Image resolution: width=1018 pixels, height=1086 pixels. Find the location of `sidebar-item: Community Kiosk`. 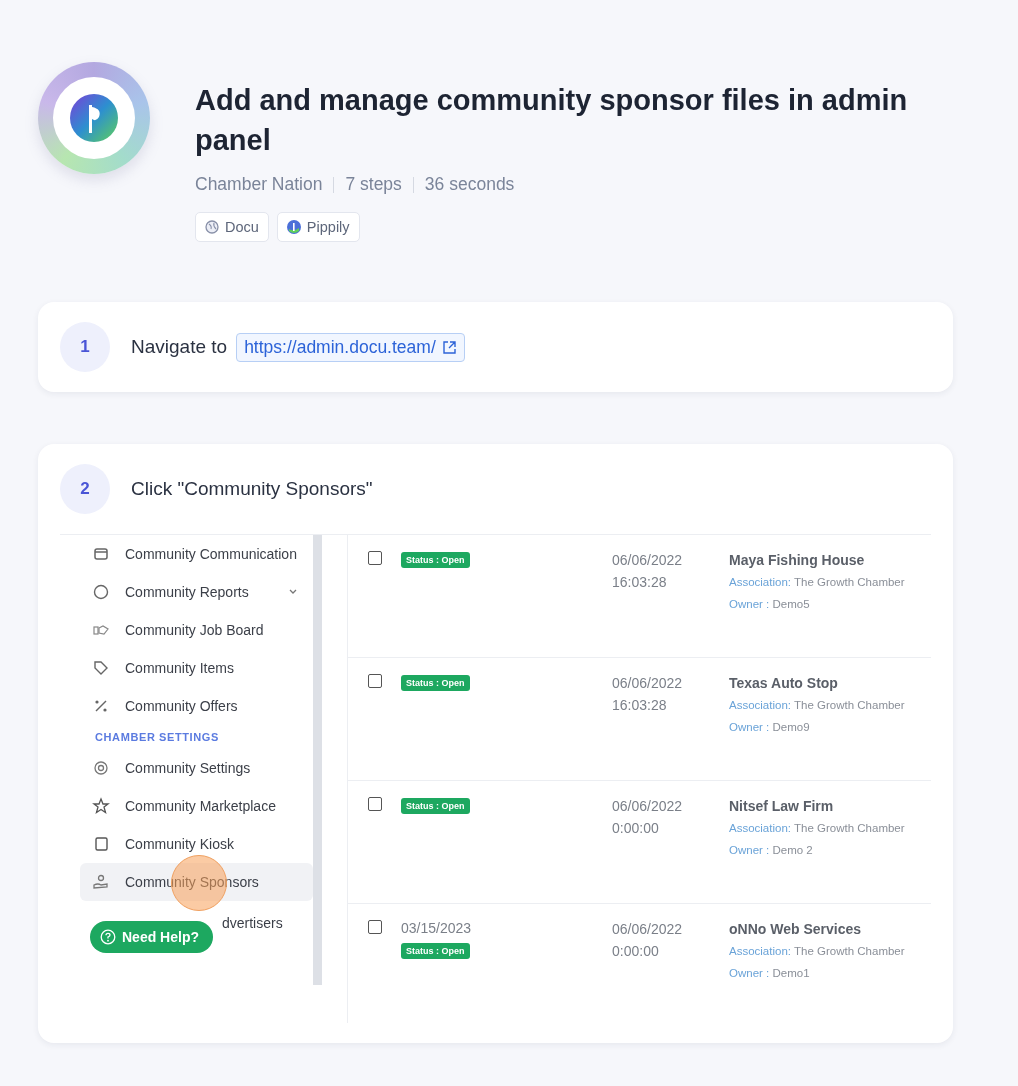

sidebar-item: Community Kiosk is located at coordinates (186, 844).